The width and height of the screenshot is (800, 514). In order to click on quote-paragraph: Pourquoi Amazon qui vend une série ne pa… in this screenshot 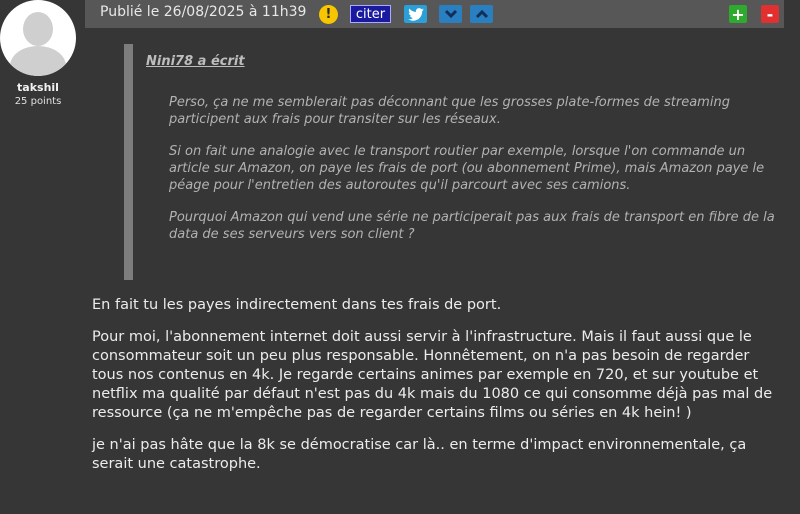, I will do `click(472, 226)`.